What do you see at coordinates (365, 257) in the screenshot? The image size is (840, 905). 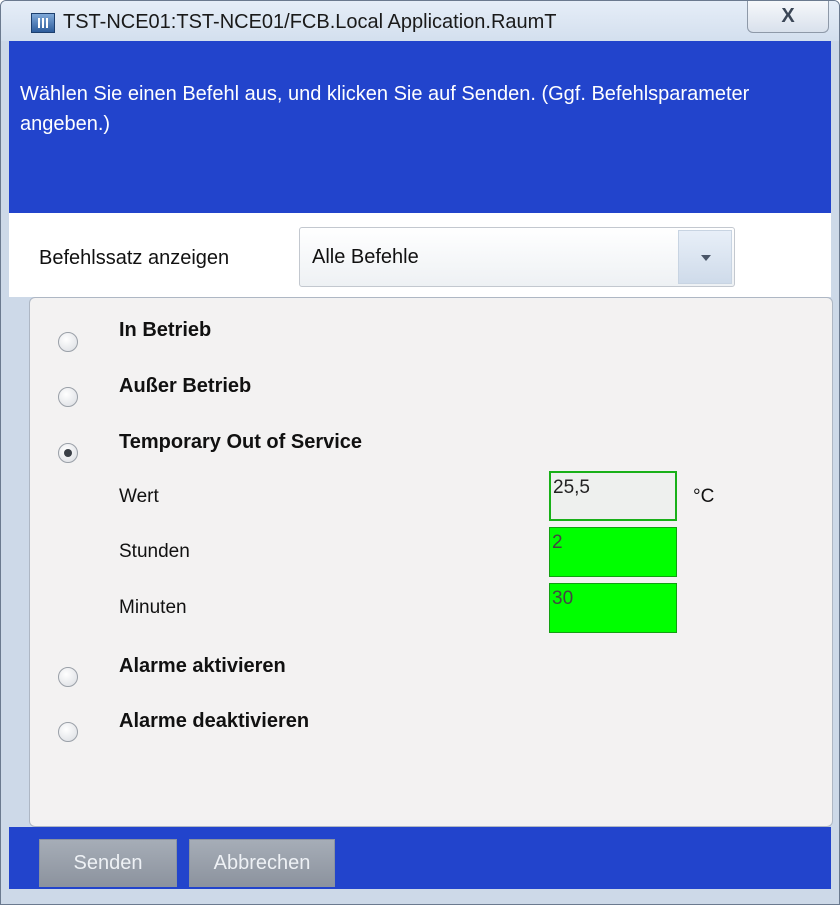 I see `command-set-value: Alle Befehle` at bounding box center [365, 257].